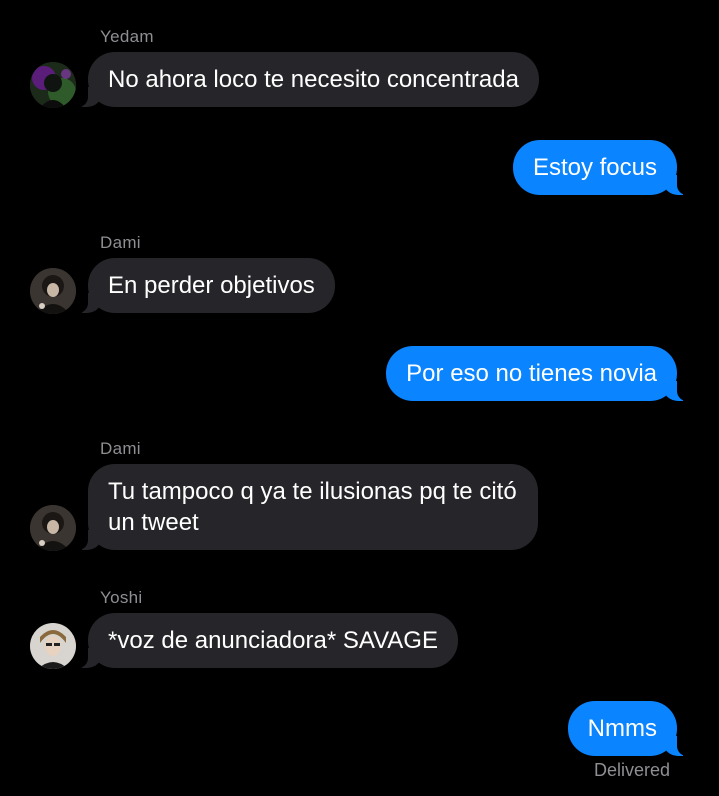 The image size is (719, 796). I want to click on avatar-yoshi-image, so click(53, 646).